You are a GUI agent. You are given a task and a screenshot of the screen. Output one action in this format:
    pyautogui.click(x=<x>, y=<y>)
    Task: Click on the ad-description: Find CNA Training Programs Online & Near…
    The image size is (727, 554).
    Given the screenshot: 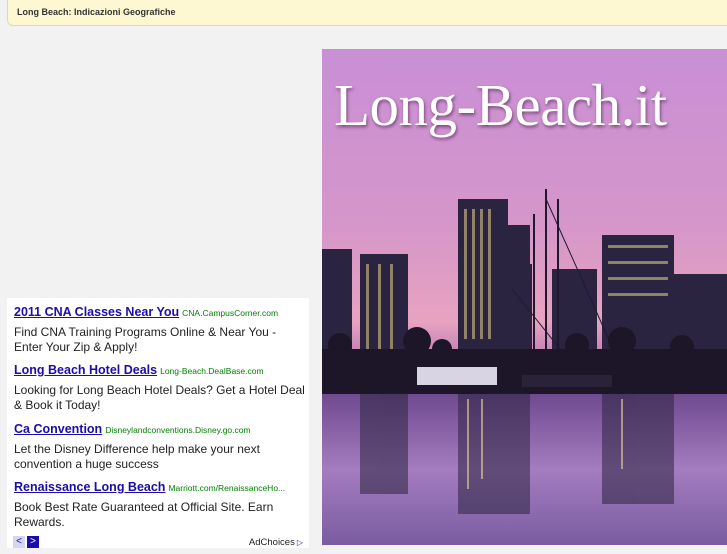 What is the action you would take?
    pyautogui.click(x=145, y=339)
    